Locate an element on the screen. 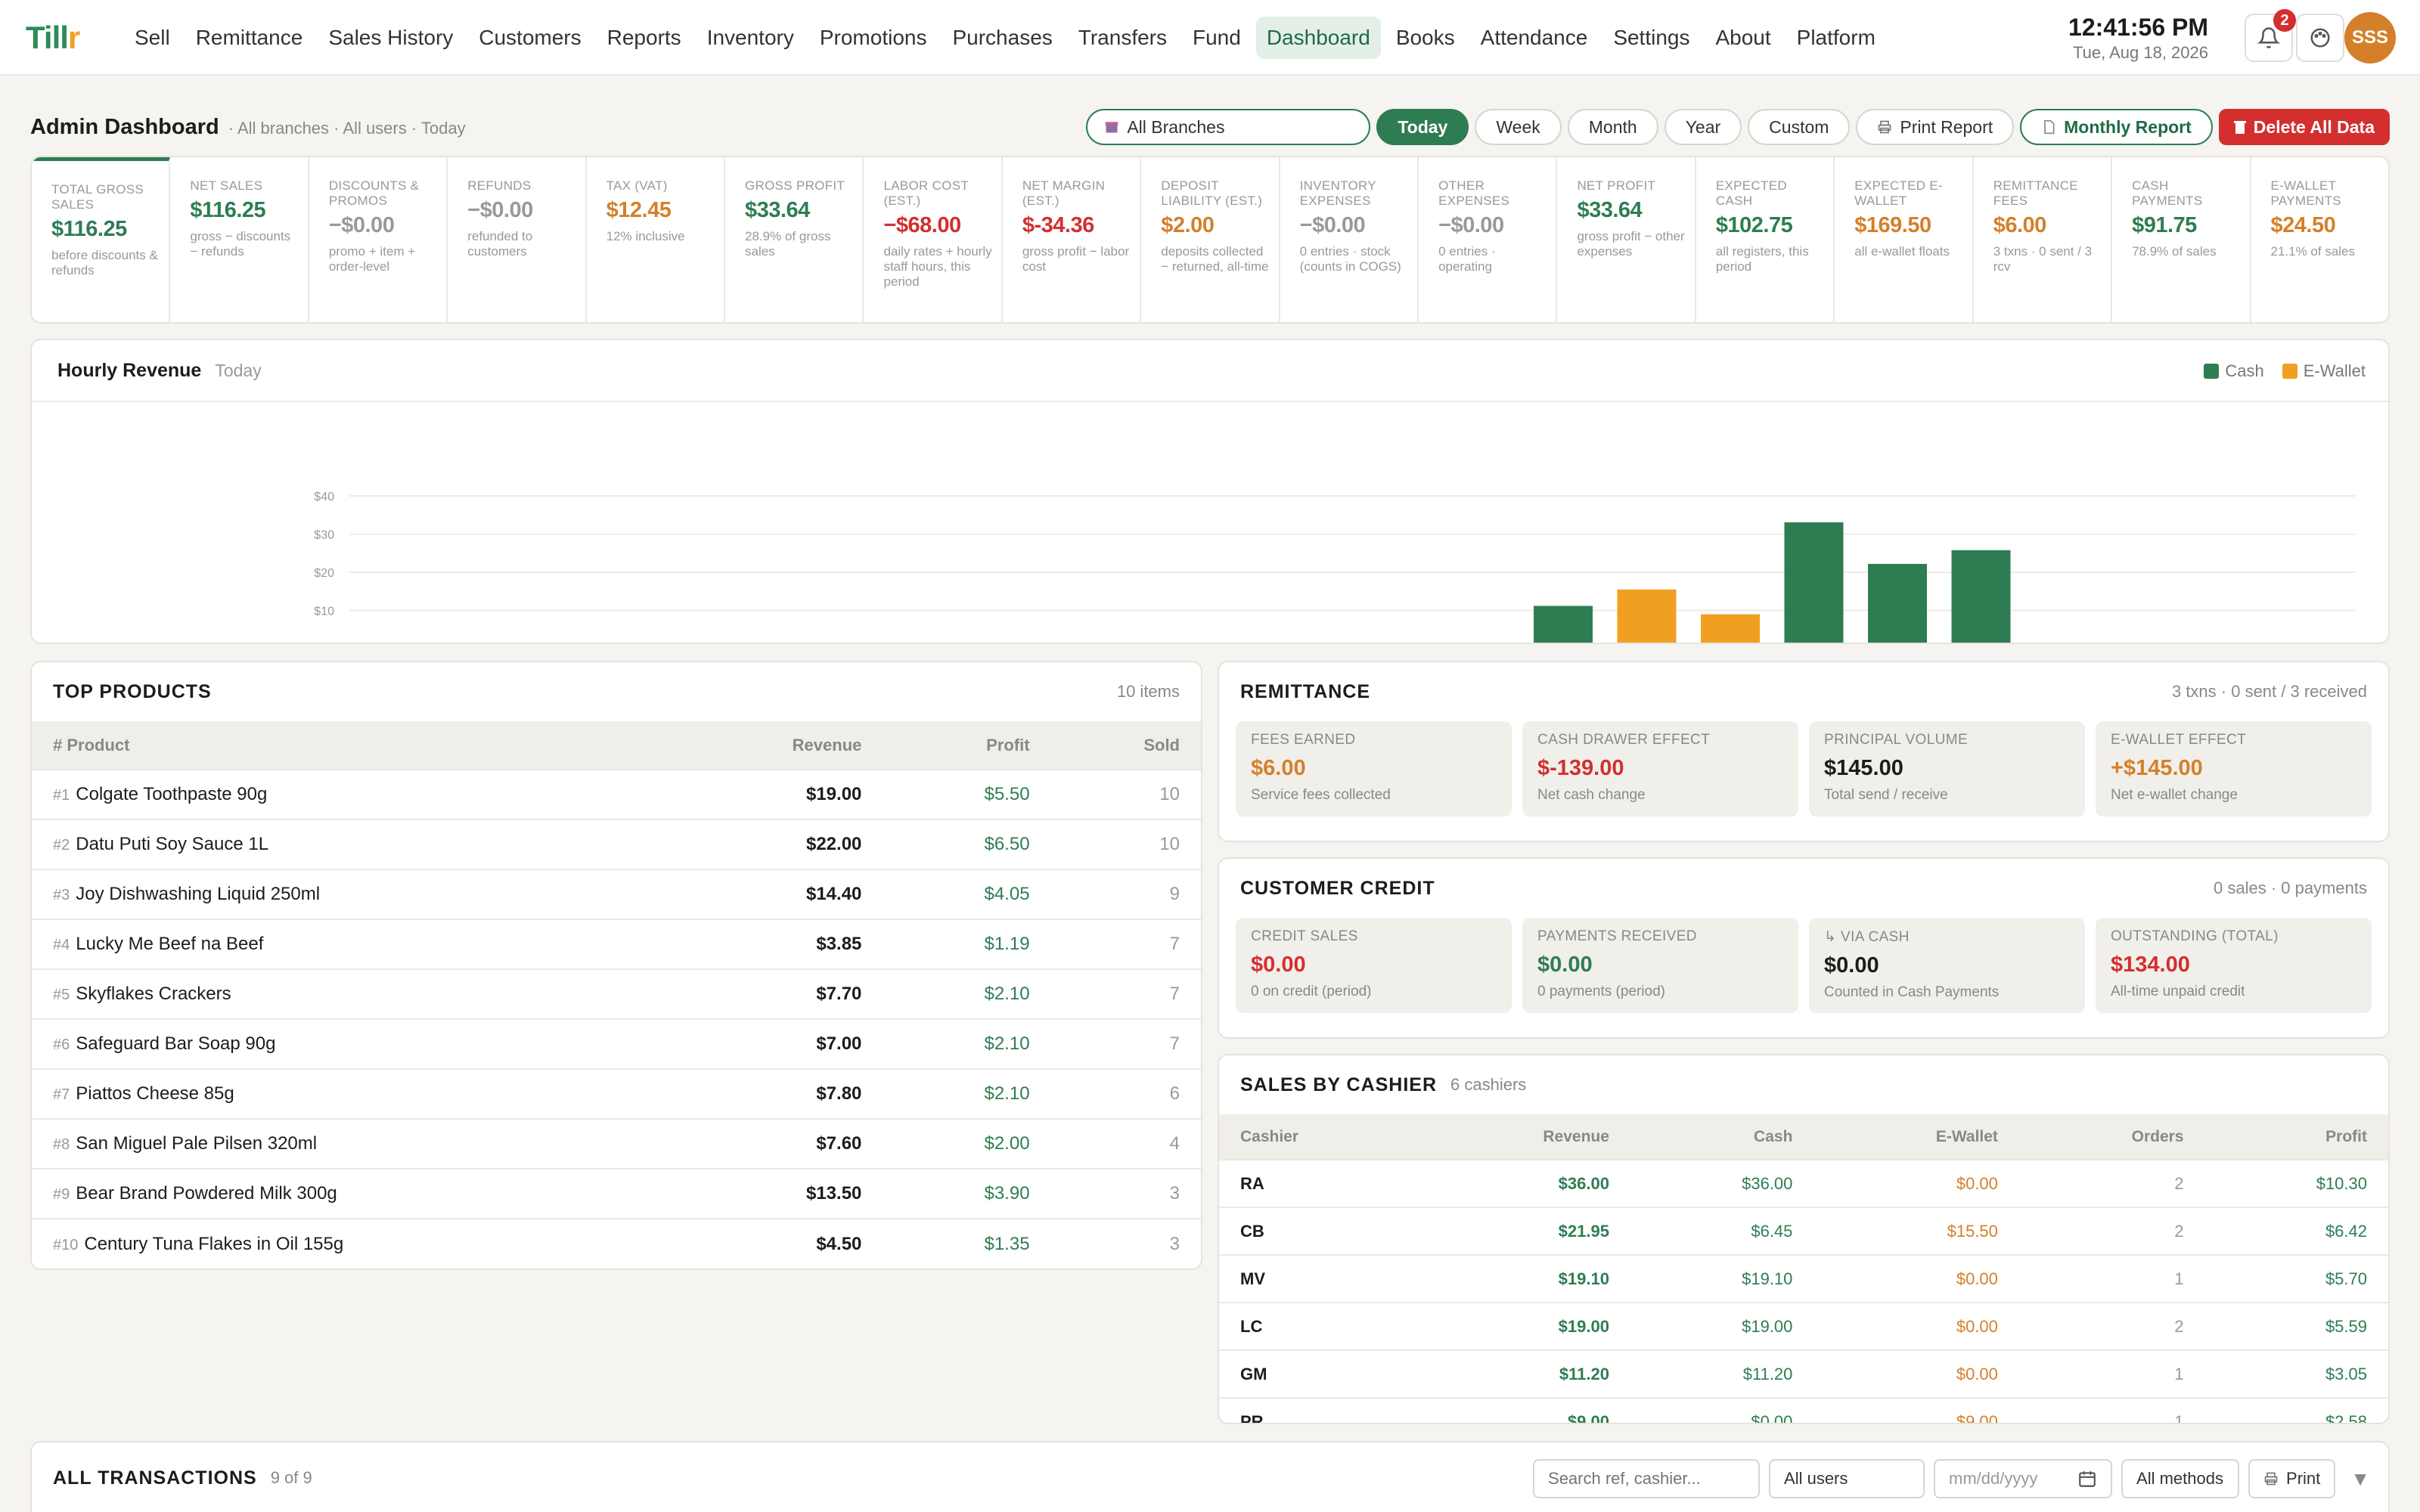 The width and height of the screenshot is (2420, 1512). branch-select: All Branches is located at coordinates (1228, 127).